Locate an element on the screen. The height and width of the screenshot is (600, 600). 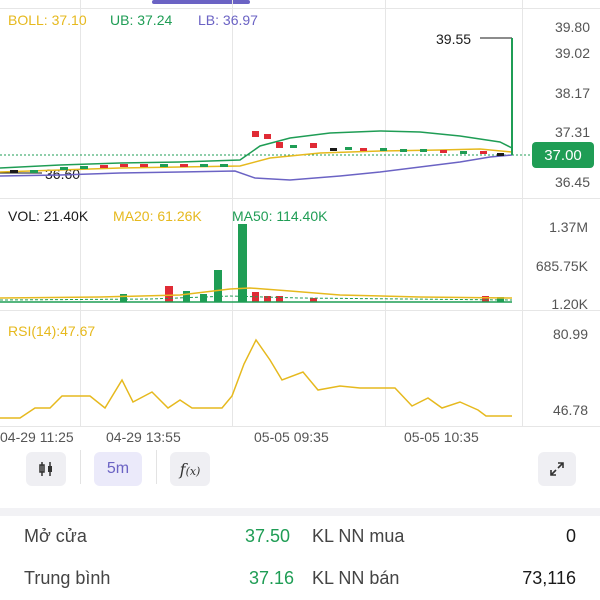
volume-chart-svg is located at coordinates (256, 263).